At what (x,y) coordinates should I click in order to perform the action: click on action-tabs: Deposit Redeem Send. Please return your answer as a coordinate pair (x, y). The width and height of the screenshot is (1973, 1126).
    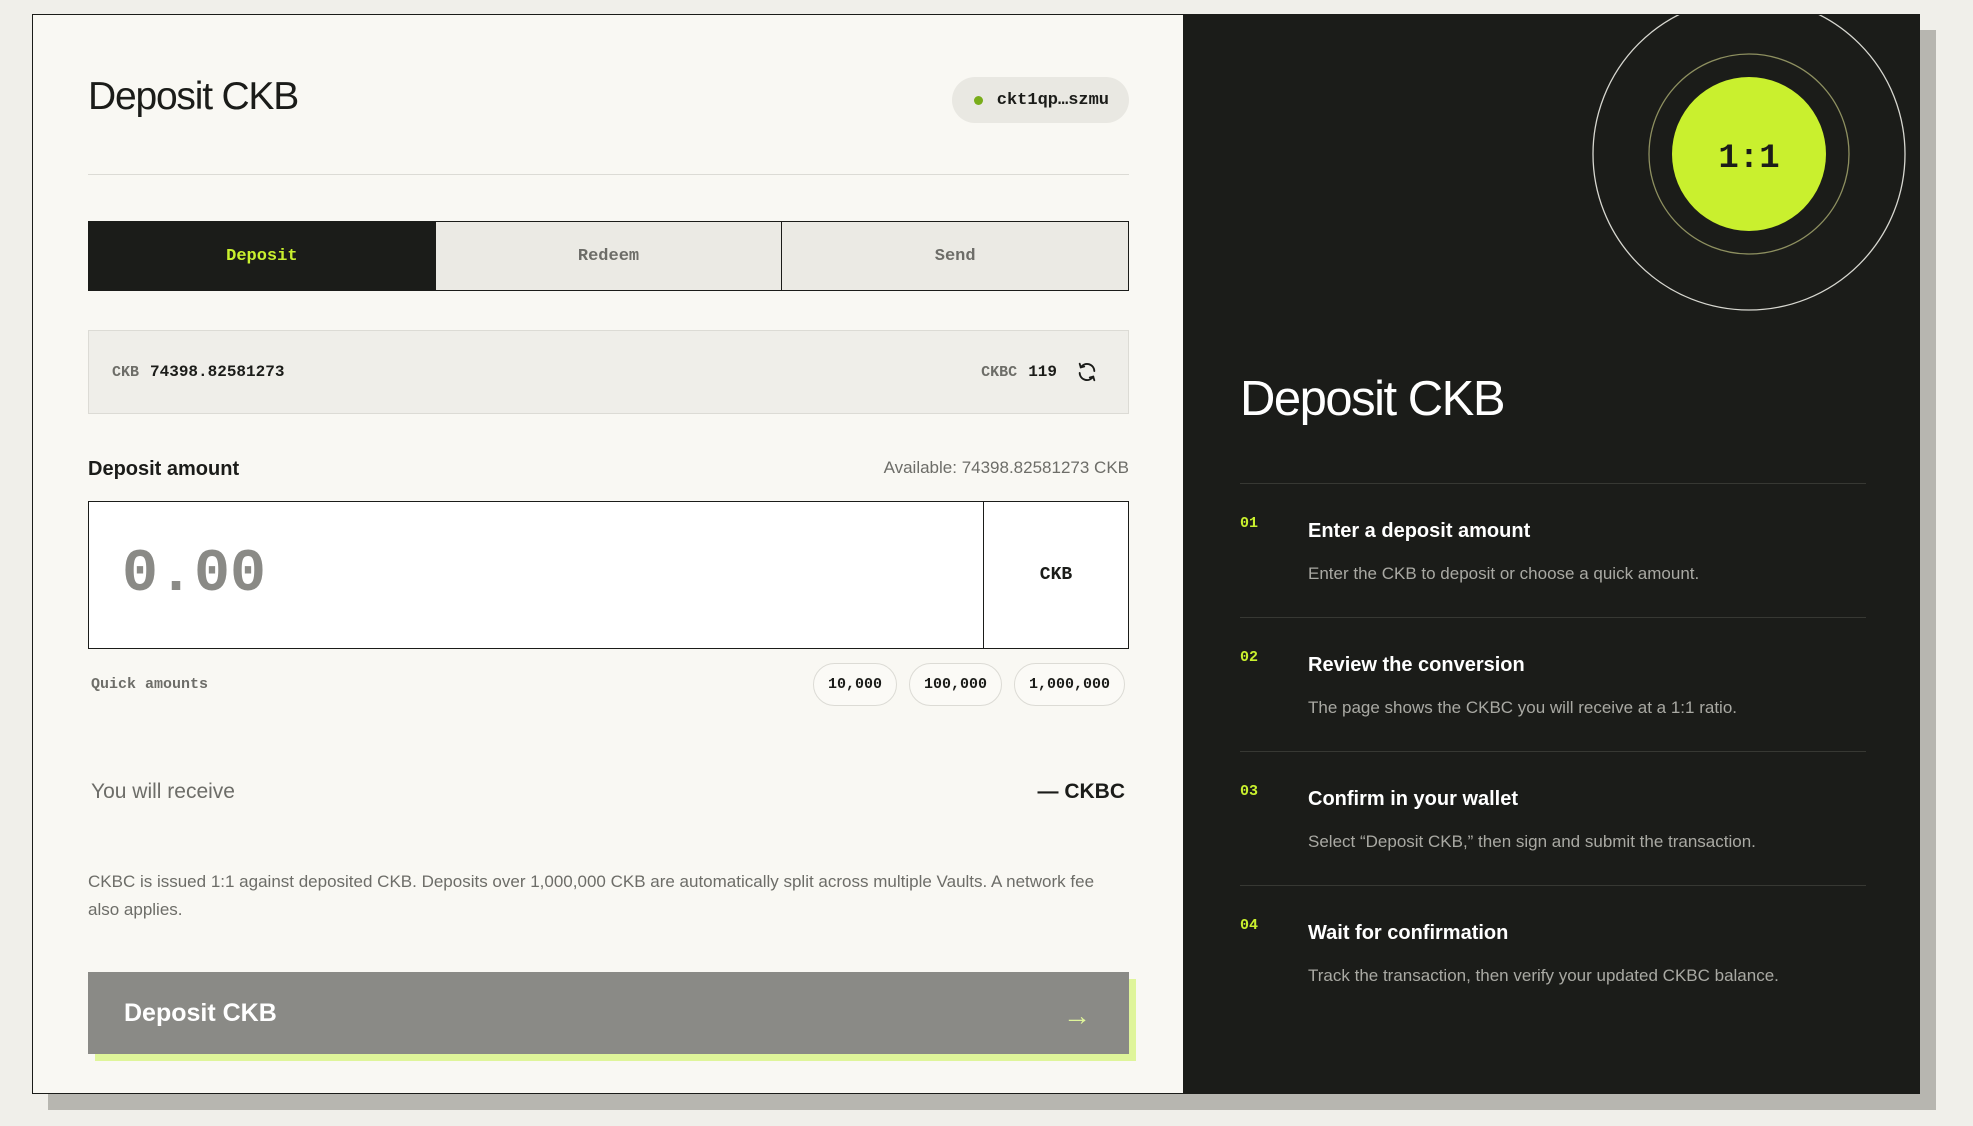
    Looking at the image, I should click on (608, 256).